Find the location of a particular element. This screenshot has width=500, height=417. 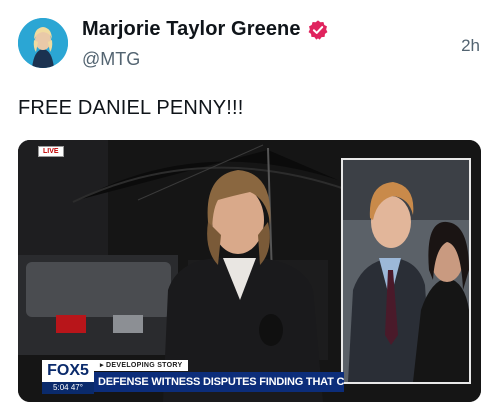

developing-story-tag: ▸ DEVELOPING STORY is located at coordinates (141, 365).